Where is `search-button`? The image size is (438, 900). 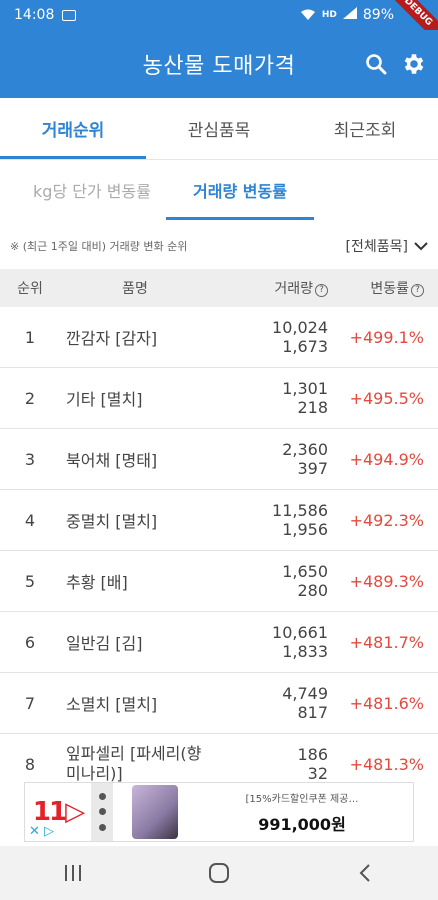
search-button is located at coordinates (376, 64).